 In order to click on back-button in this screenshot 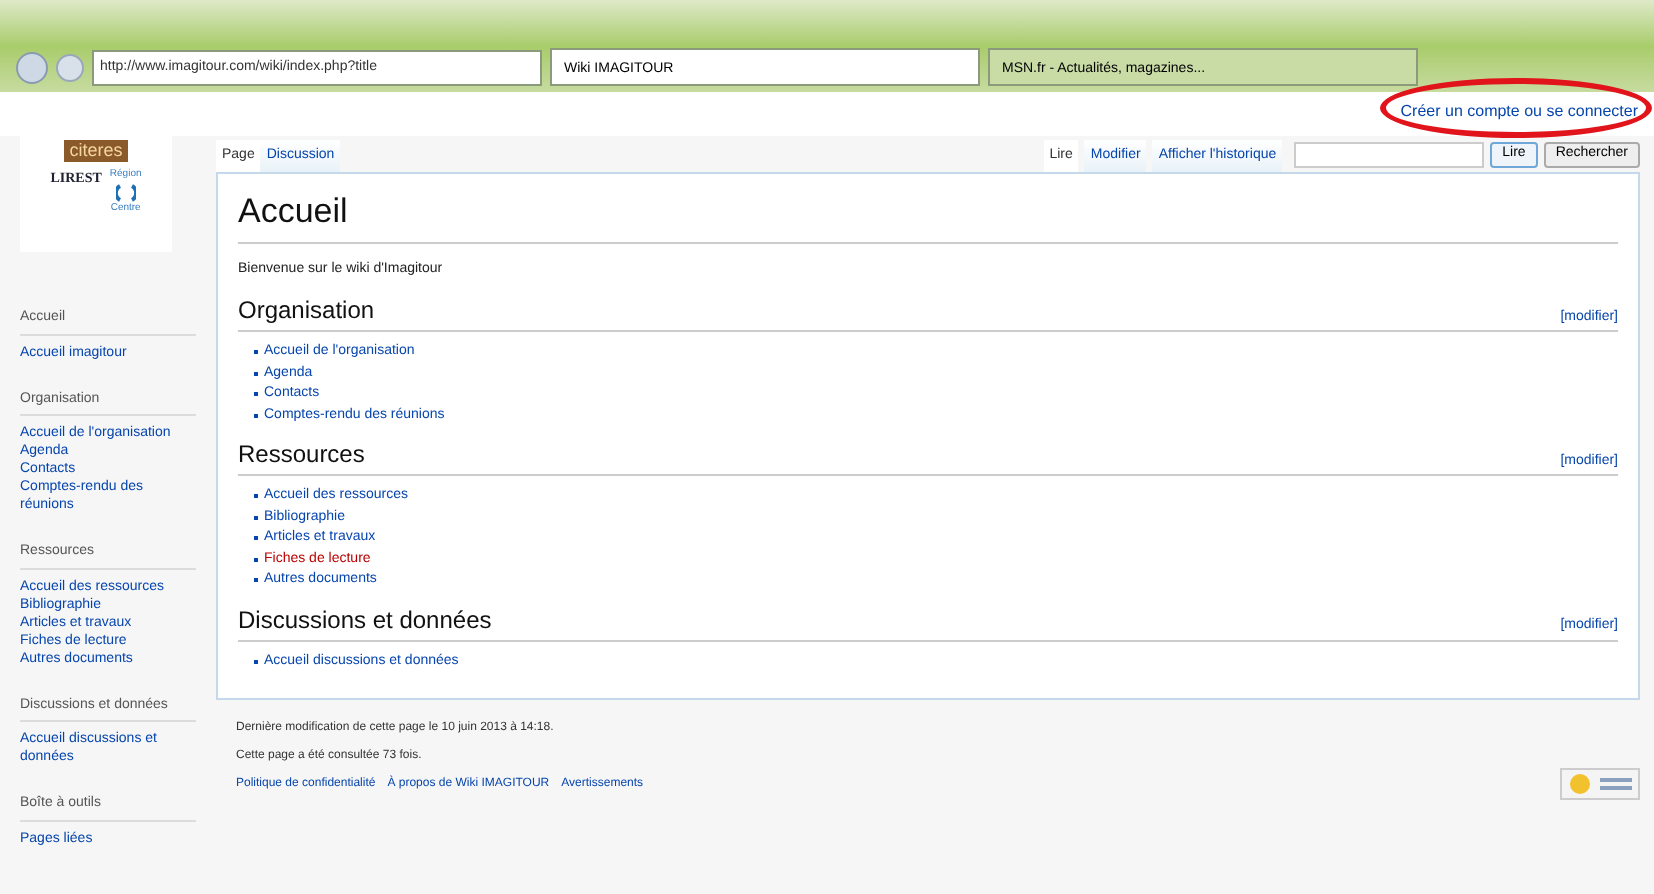, I will do `click(32, 67)`.